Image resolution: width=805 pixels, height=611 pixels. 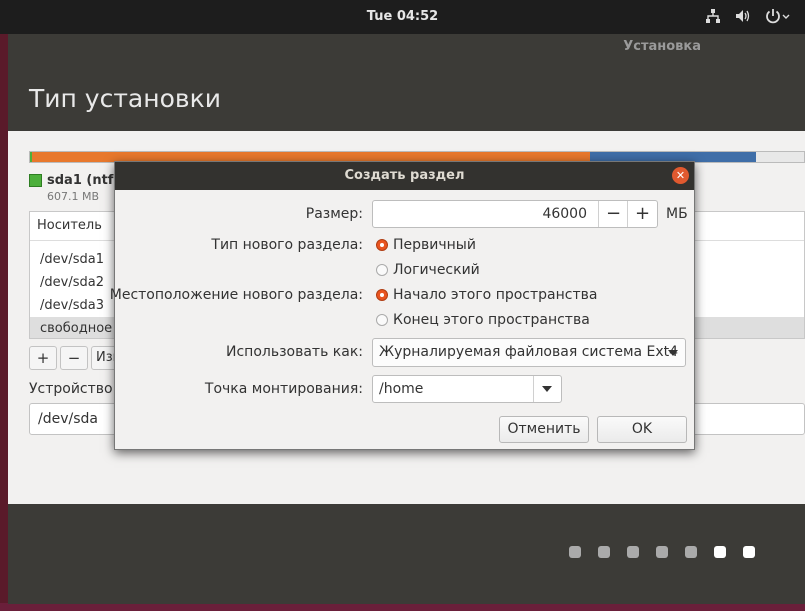 I want to click on size-increment-button: +, so click(x=642, y=214).